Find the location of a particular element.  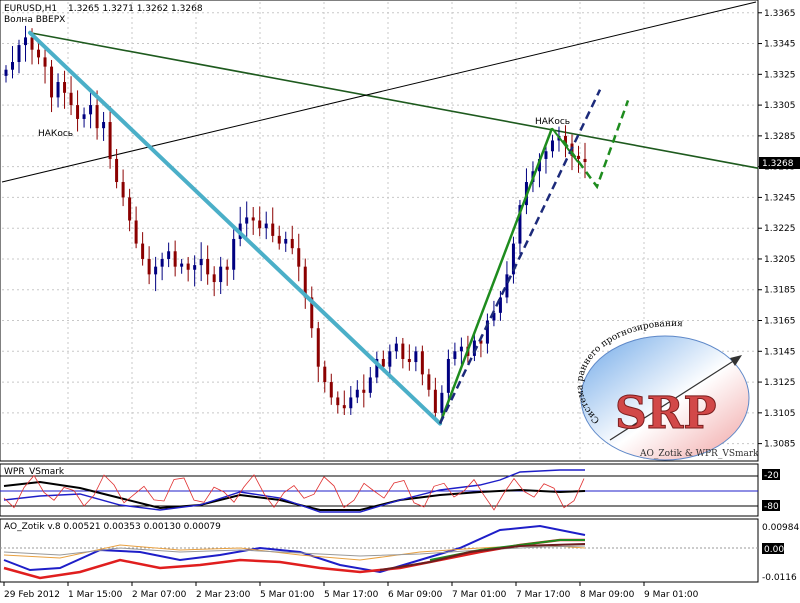

time-tick-label: 7 Mar 01:00 is located at coordinates (479, 595).